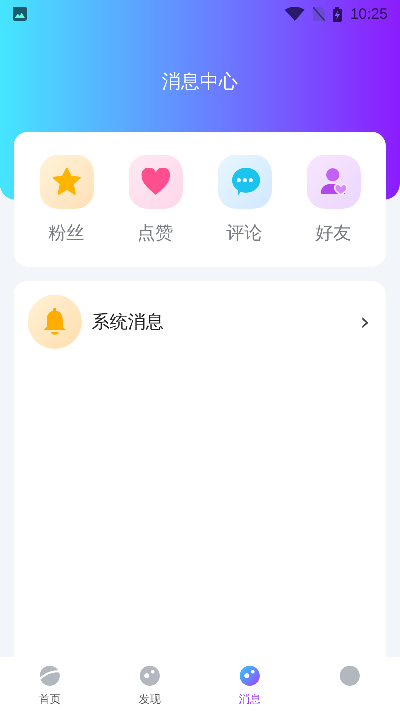  Describe the element at coordinates (156, 232) in the screenshot. I see `category-label: 点赞` at that location.